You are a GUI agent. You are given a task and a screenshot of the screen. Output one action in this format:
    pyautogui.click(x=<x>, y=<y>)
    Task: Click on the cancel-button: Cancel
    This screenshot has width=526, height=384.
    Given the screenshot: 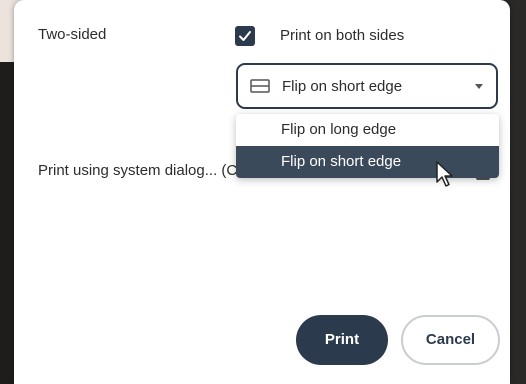 What is the action you would take?
    pyautogui.click(x=450, y=340)
    